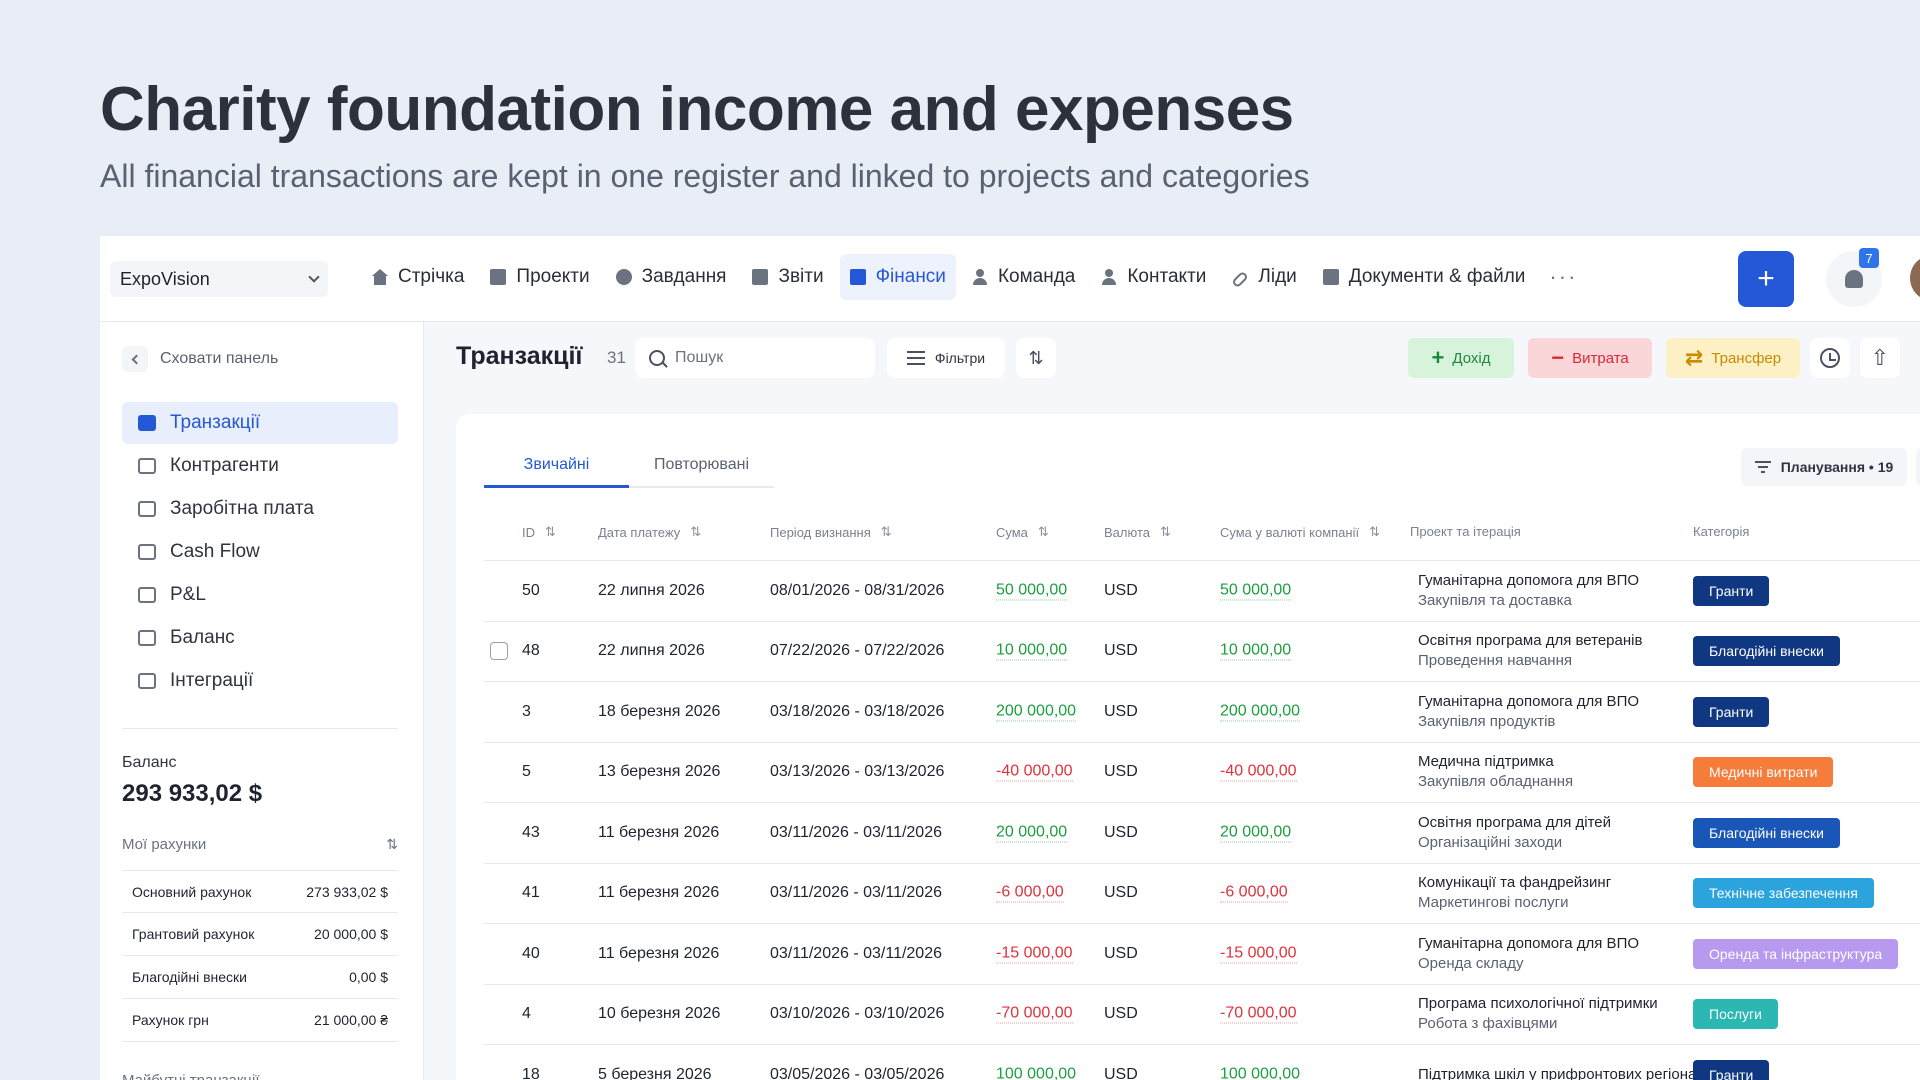 The width and height of the screenshot is (1920, 1080). Describe the element at coordinates (1260, 712) in the screenshot. I see `cell-company-amount: 200 000,00` at that location.